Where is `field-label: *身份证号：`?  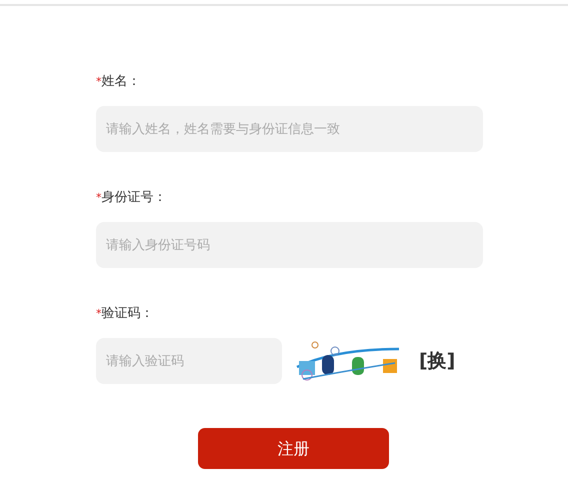
field-label: *身份证号： is located at coordinates (131, 198).